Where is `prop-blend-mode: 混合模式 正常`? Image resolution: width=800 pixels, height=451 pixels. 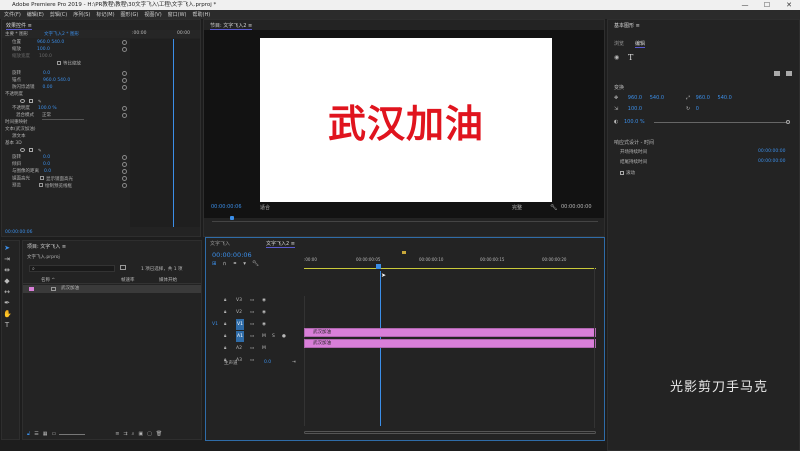
prop-blend-mode: 混合模式 正常 is located at coordinates (43, 116).